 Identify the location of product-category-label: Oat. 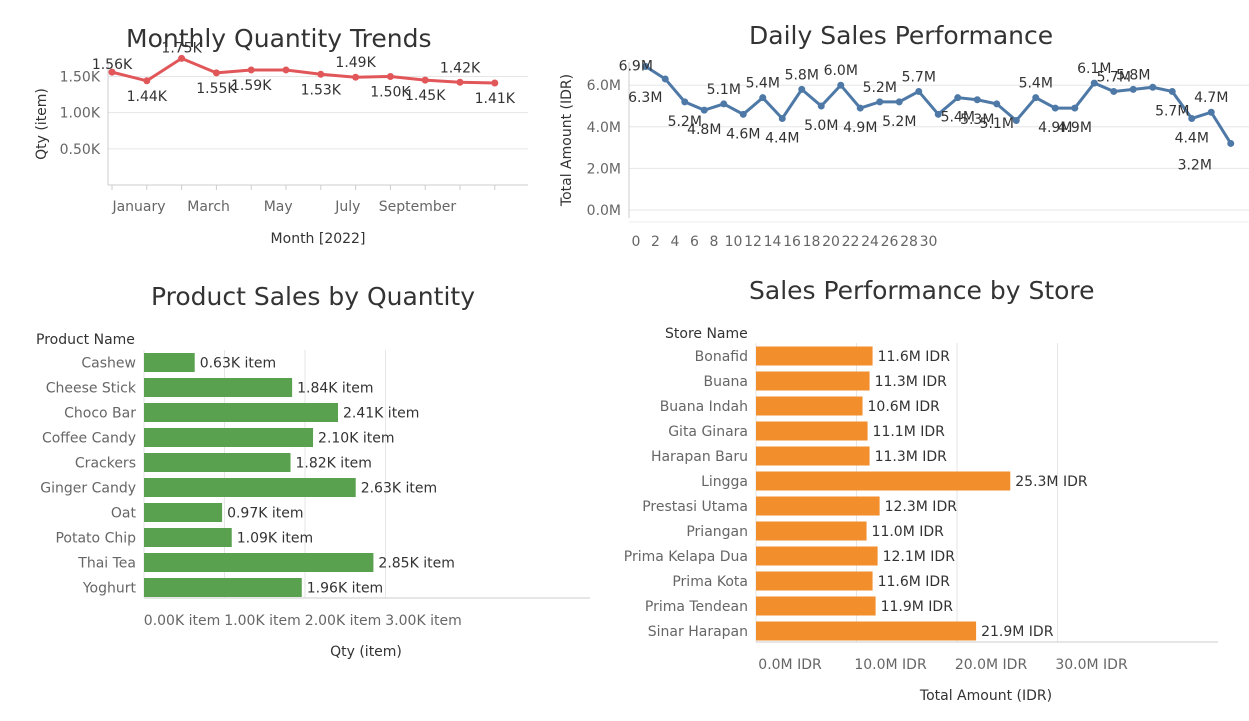
(124, 514).